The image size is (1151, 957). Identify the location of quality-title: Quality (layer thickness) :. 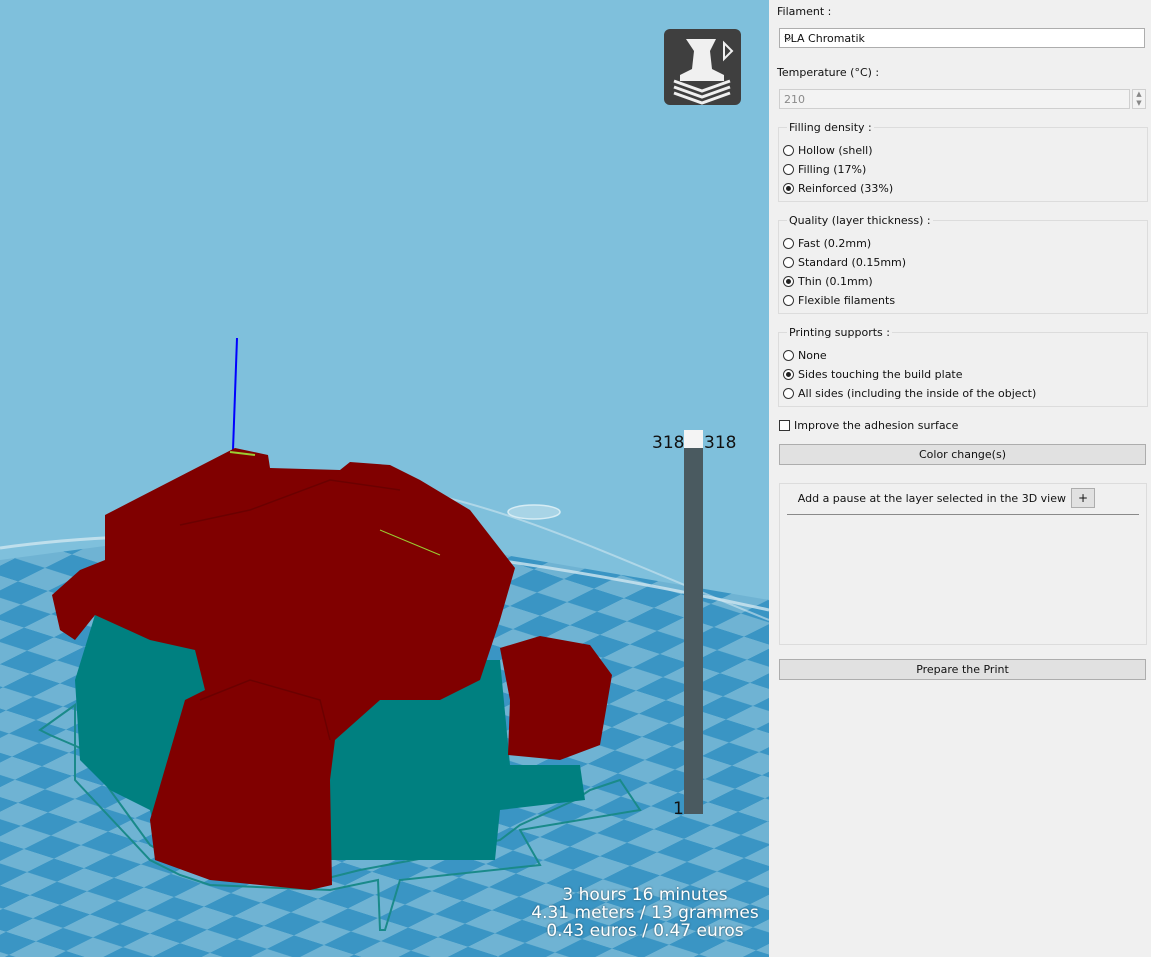
(860, 220).